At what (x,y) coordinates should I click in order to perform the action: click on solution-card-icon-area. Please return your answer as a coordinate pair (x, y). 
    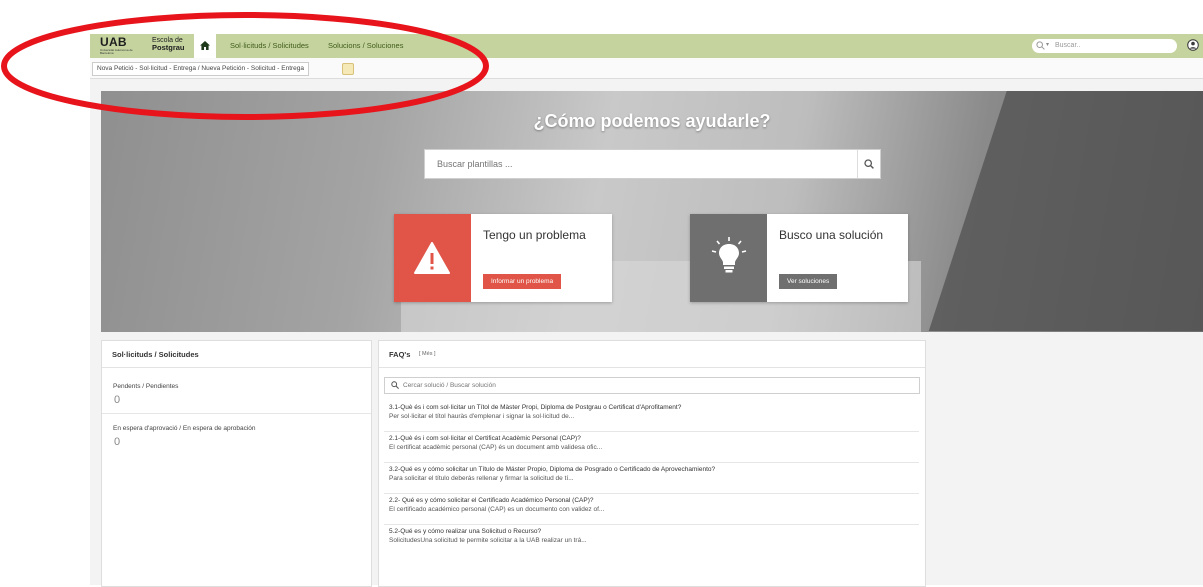
    Looking at the image, I should click on (728, 258).